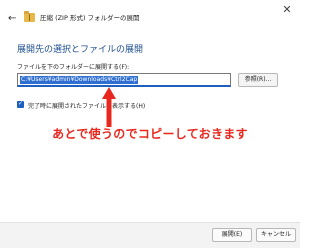  What do you see at coordinates (29, 16) in the screenshot?
I see `zip-folder-icon` at bounding box center [29, 16].